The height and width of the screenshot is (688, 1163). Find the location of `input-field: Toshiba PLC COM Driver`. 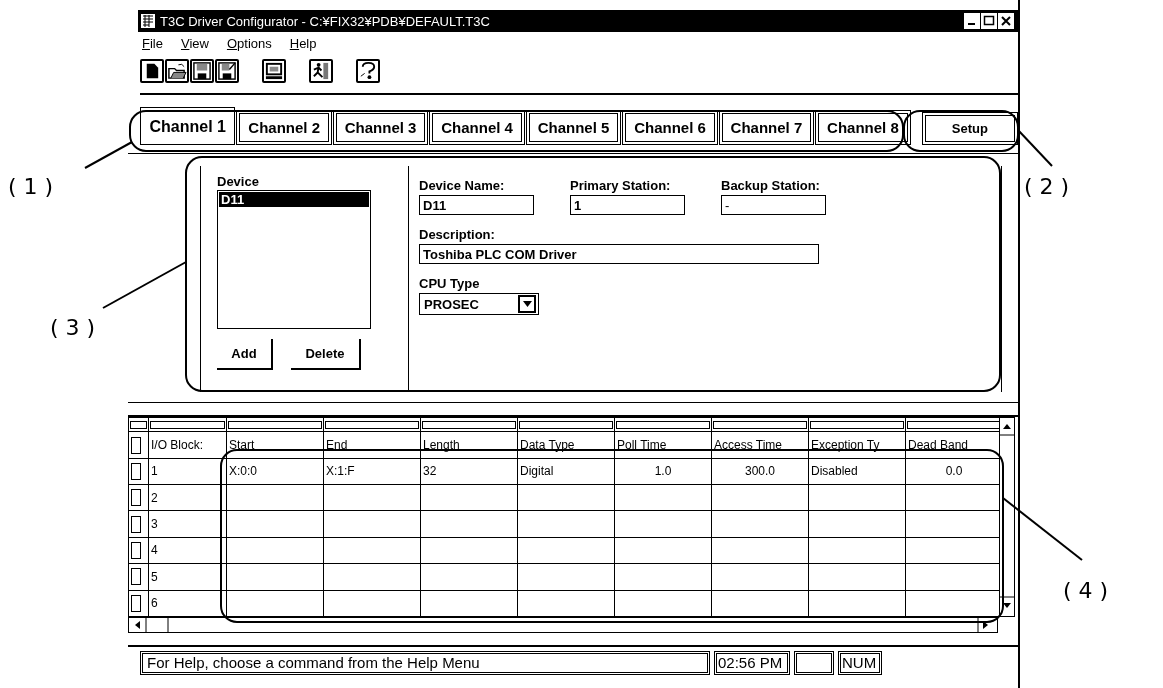

input-field: Toshiba PLC COM Driver is located at coordinates (619, 254).